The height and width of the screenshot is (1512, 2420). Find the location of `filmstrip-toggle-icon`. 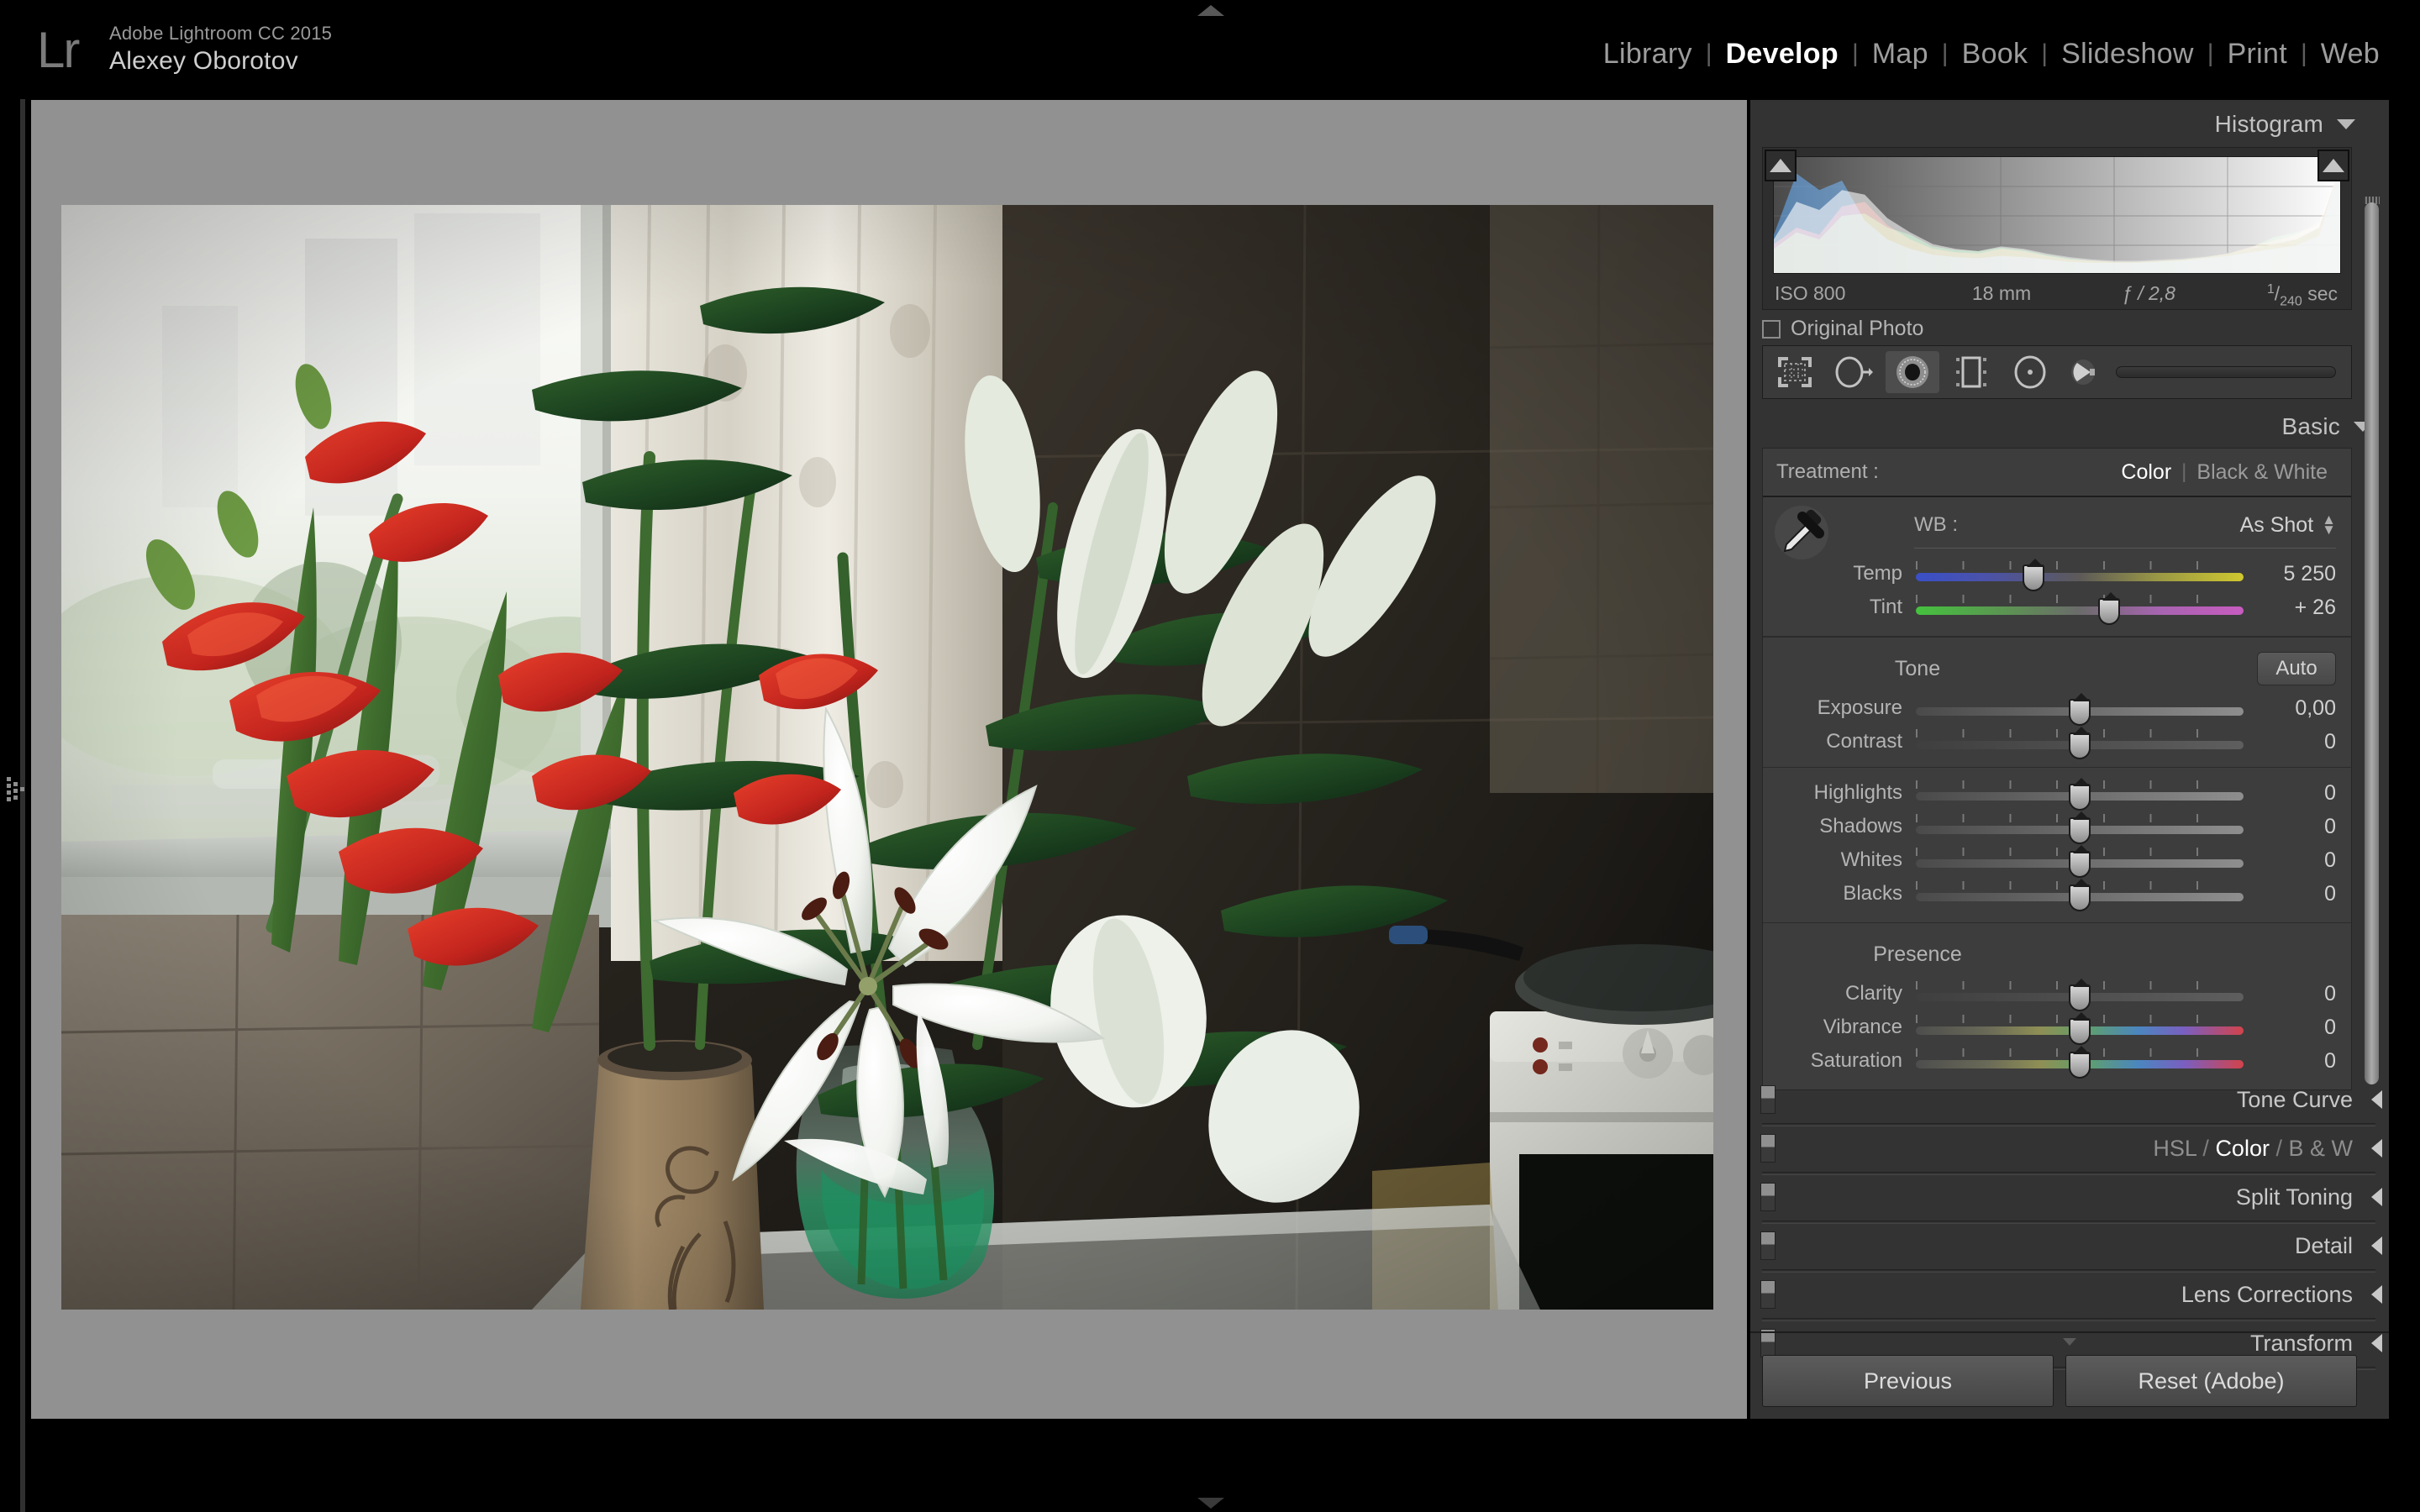

filmstrip-toggle-icon is located at coordinates (1210, 1503).